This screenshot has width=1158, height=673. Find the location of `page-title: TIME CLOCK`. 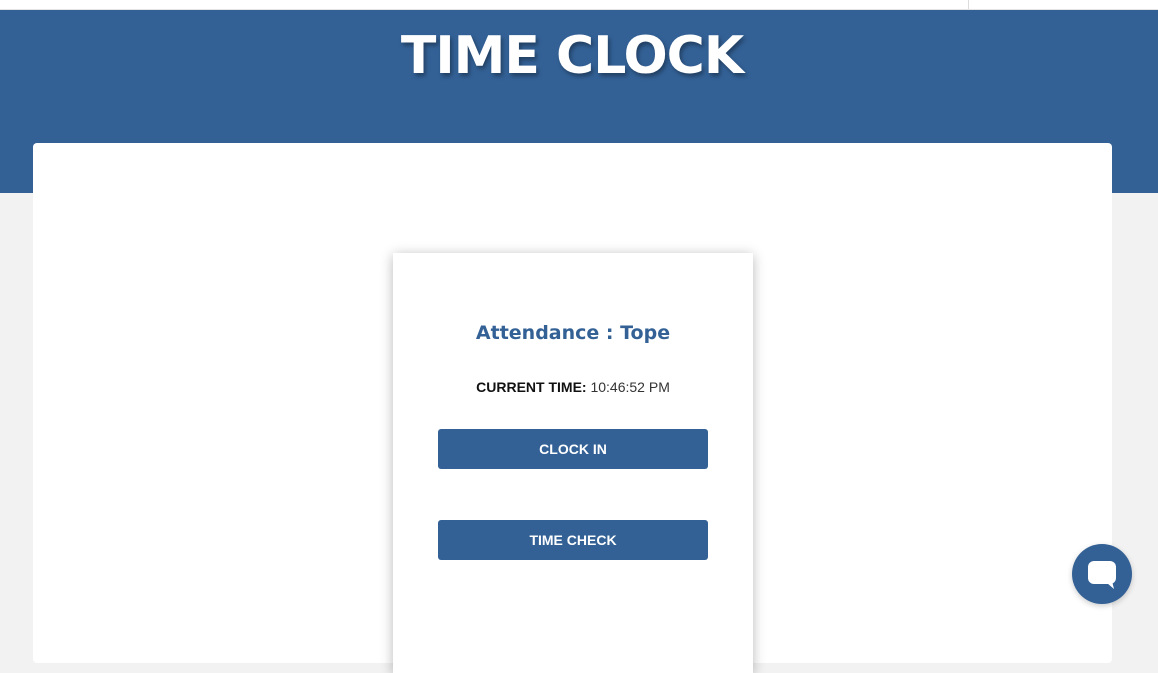

page-title: TIME CLOCK is located at coordinates (572, 56).